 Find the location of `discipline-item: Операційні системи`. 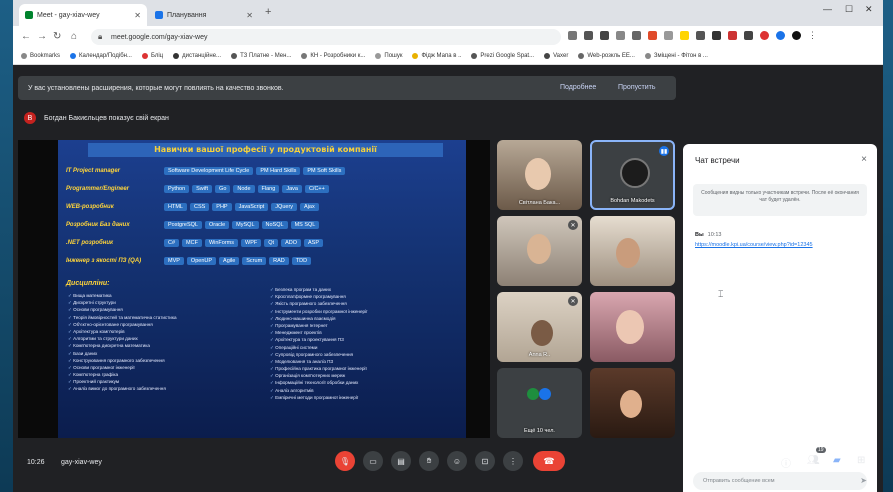

discipline-item: Операційні системи is located at coordinates (365, 347).